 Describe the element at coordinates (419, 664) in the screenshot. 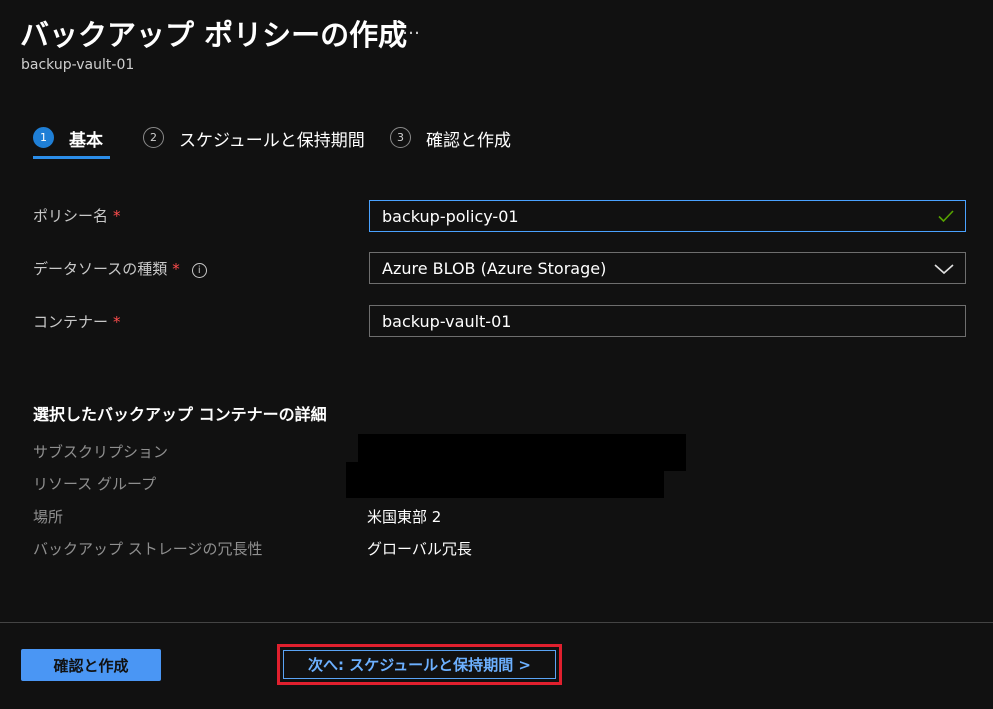

I see `next-schedule-retention-button: 次へ: スケジュールと保持期間 >` at that location.